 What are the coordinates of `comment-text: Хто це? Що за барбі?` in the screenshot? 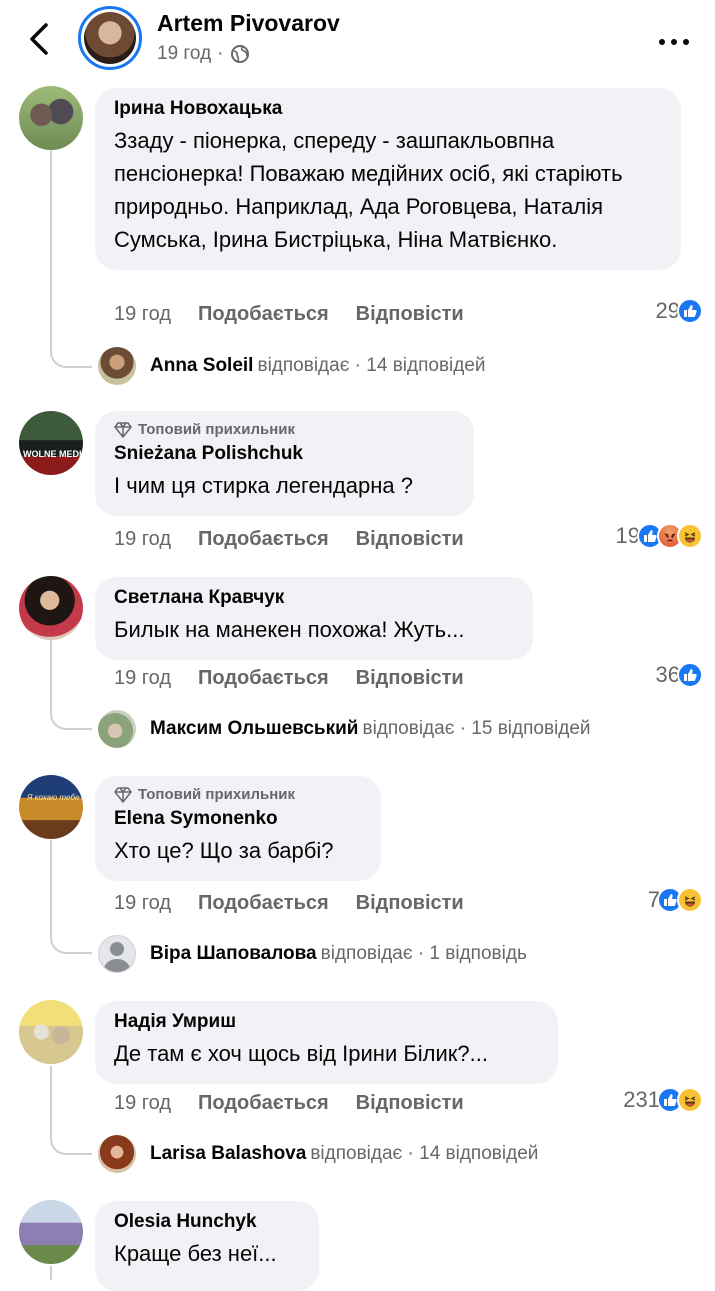 It's located at (224, 850).